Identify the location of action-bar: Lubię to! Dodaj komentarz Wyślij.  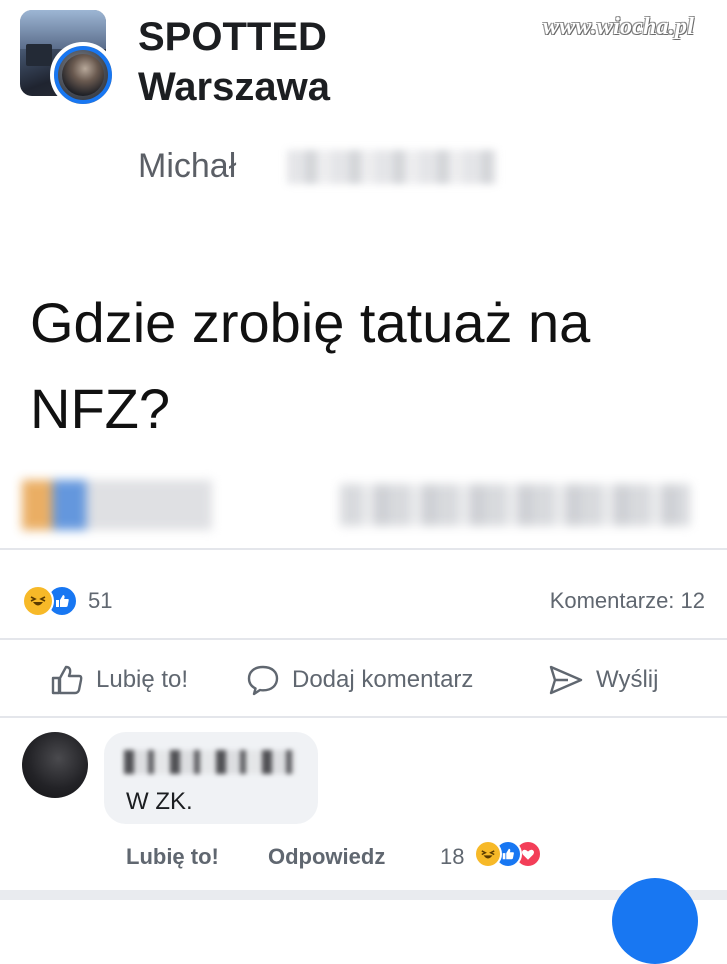
(363, 680).